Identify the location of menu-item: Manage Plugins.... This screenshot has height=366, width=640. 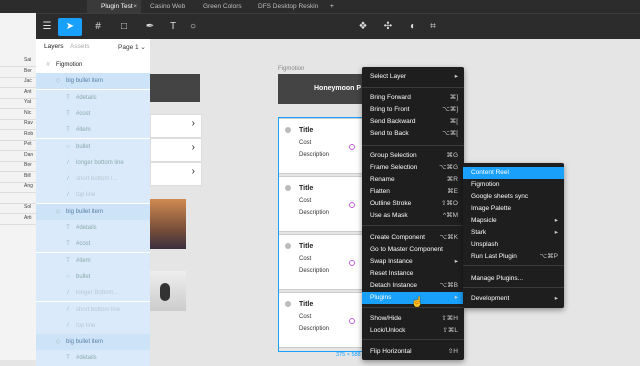
(513, 279).